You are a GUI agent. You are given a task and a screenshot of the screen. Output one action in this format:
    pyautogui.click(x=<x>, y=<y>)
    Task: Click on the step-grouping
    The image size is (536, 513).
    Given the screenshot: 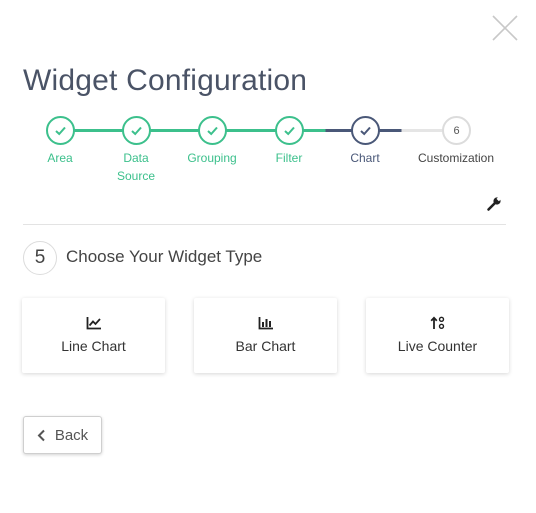 What is the action you would take?
    pyautogui.click(x=212, y=130)
    